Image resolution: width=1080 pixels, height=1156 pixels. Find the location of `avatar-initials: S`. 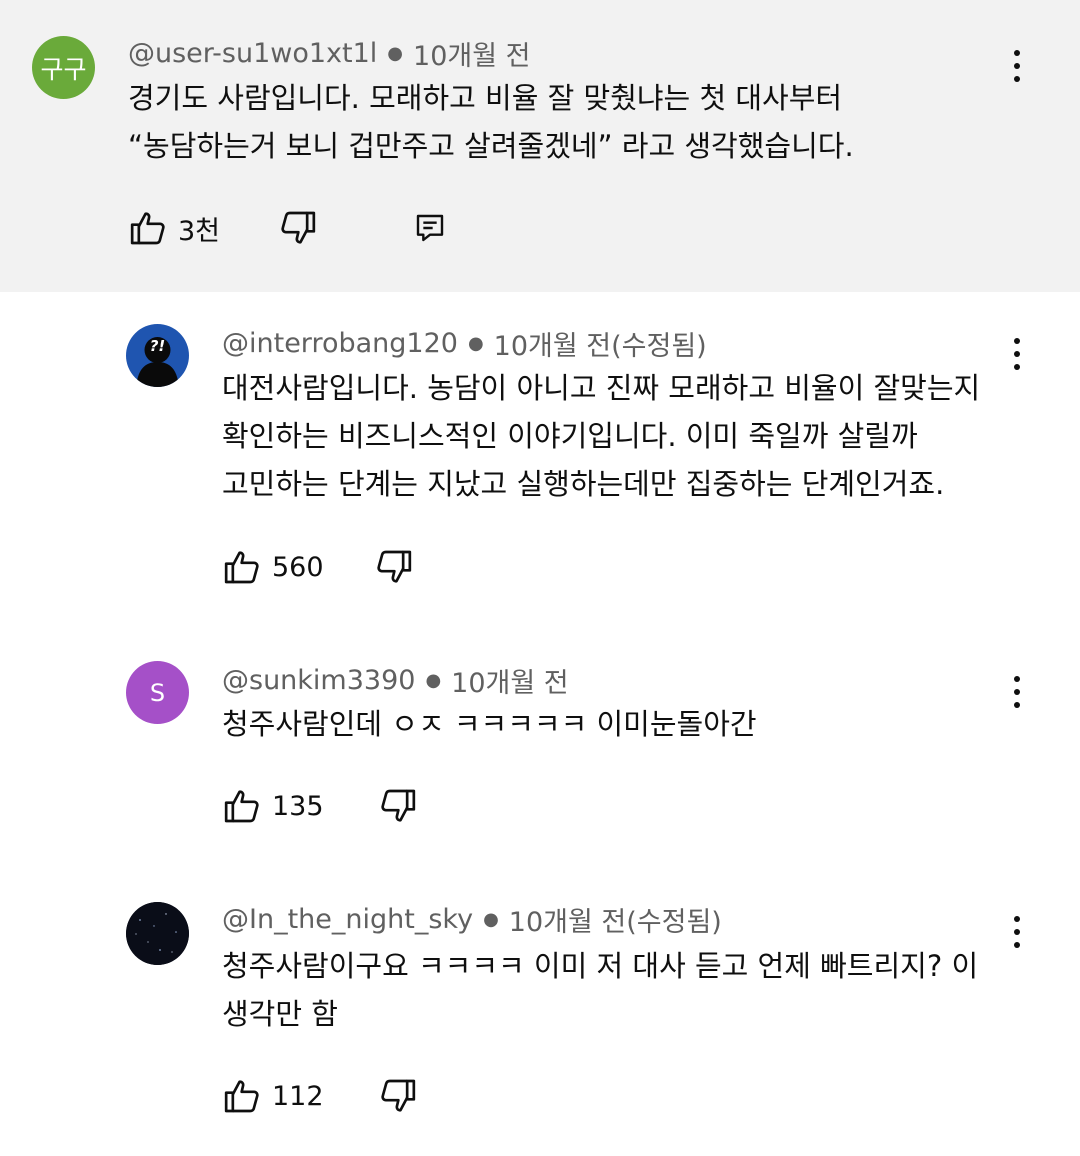

avatar-initials: S is located at coordinates (157, 692).